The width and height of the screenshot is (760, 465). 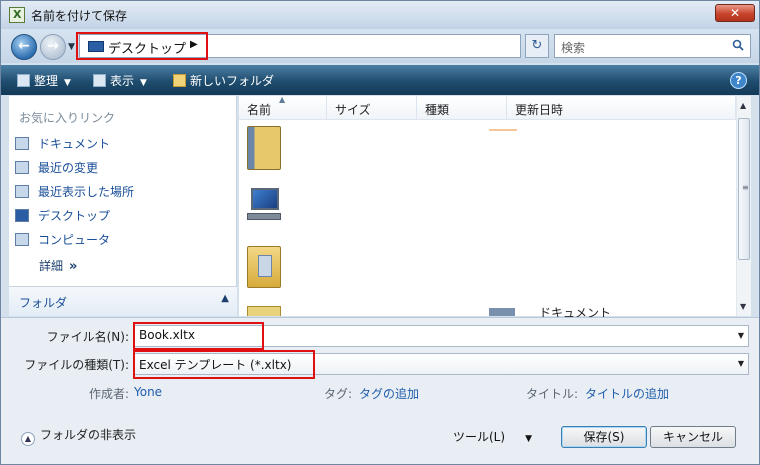 I want to click on folders-label: フォルダ, so click(x=43, y=303).